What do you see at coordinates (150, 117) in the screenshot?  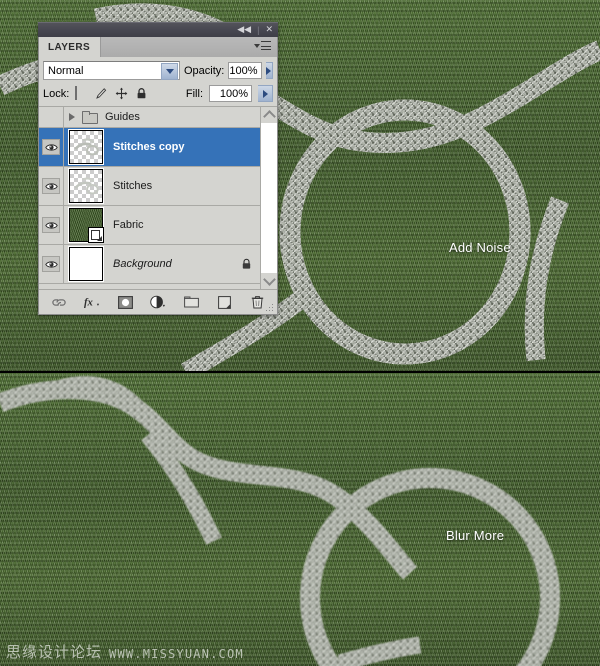 I see `layer-row-guides: Guides` at bounding box center [150, 117].